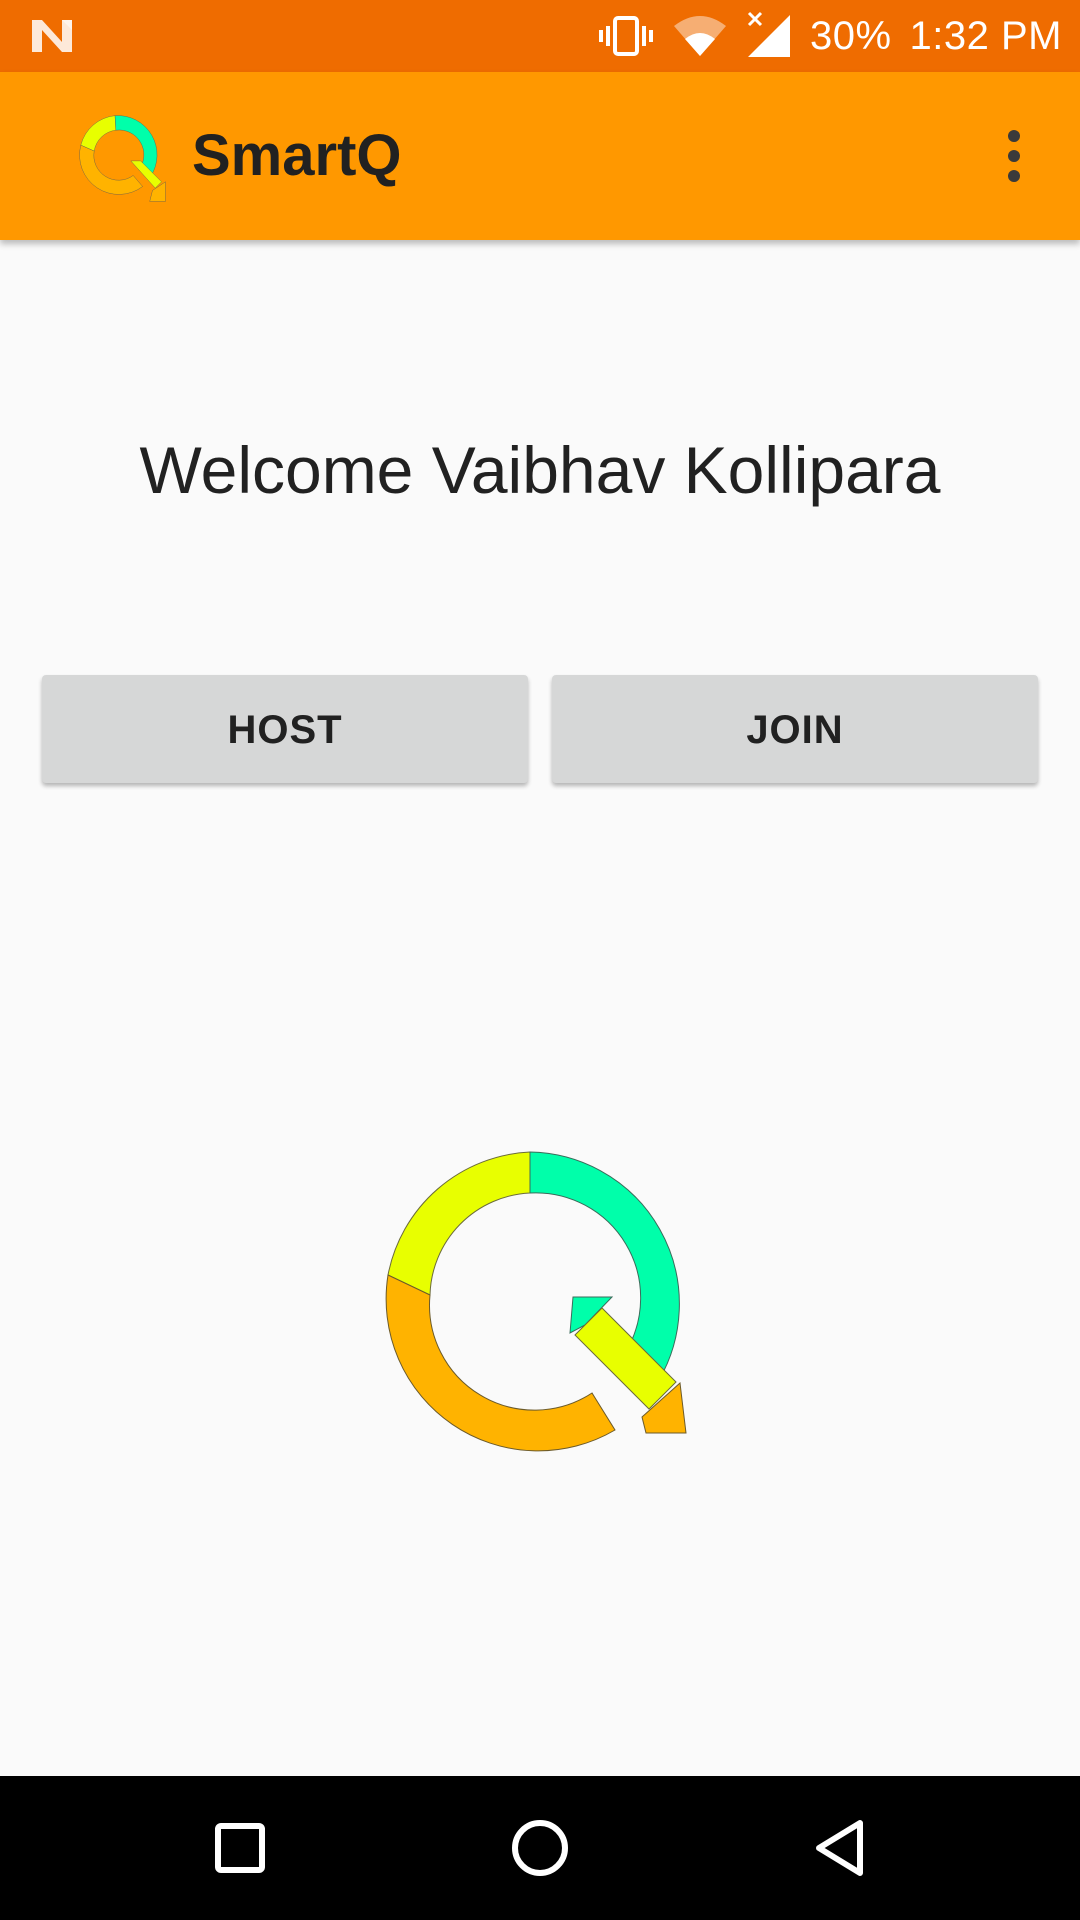 The image size is (1080, 1920). Describe the element at coordinates (540, 36) in the screenshot. I see `status-bar: 30% 1:32 PM` at that location.